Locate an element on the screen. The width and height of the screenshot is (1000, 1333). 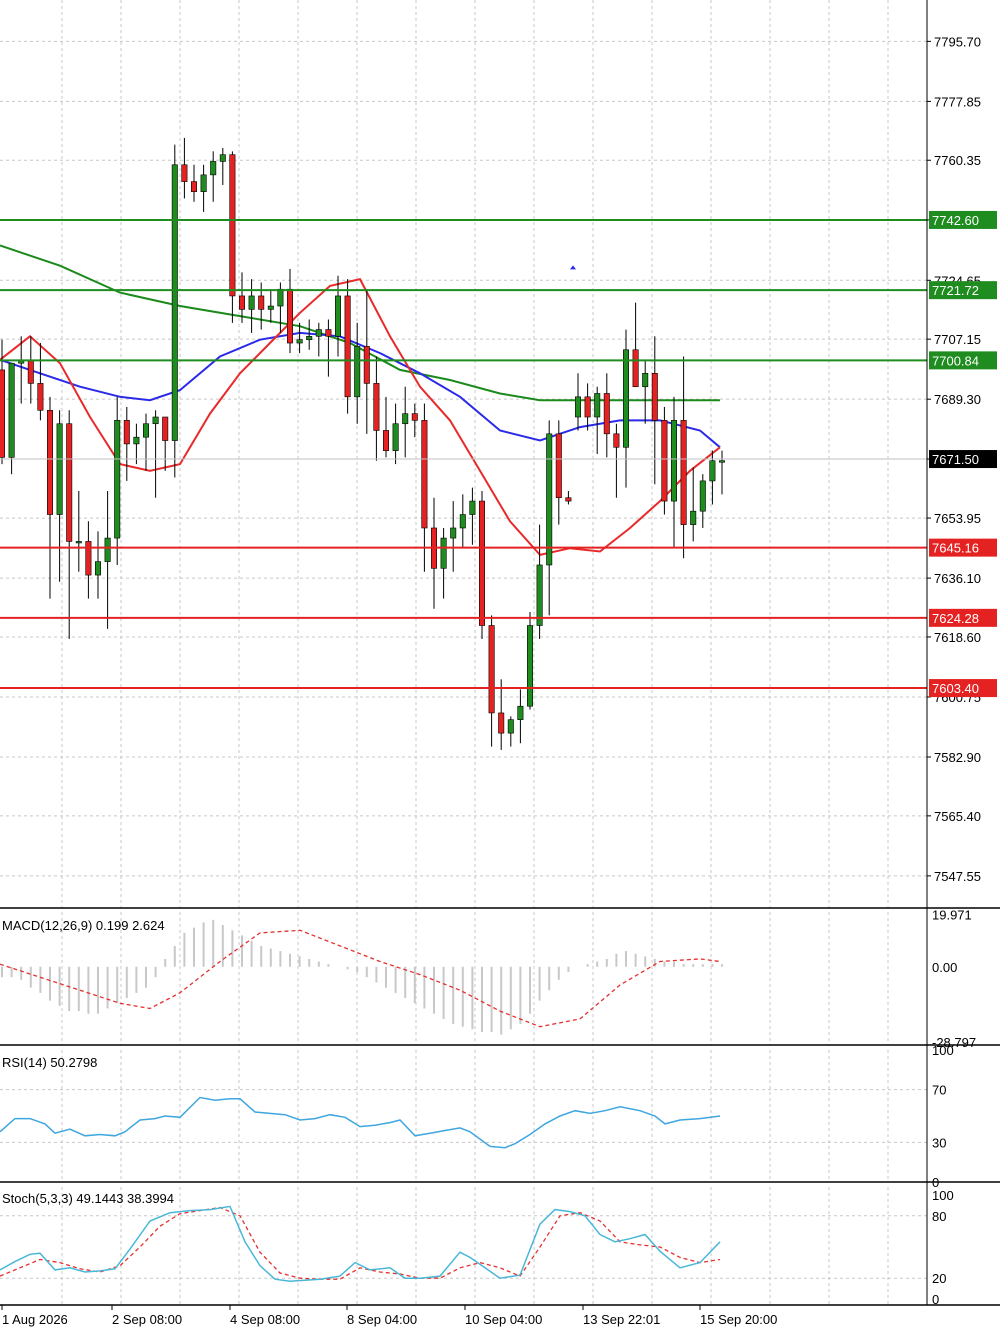
macd-title: MACD(12,26,9) 0.199 2.624 is located at coordinates (83, 925).